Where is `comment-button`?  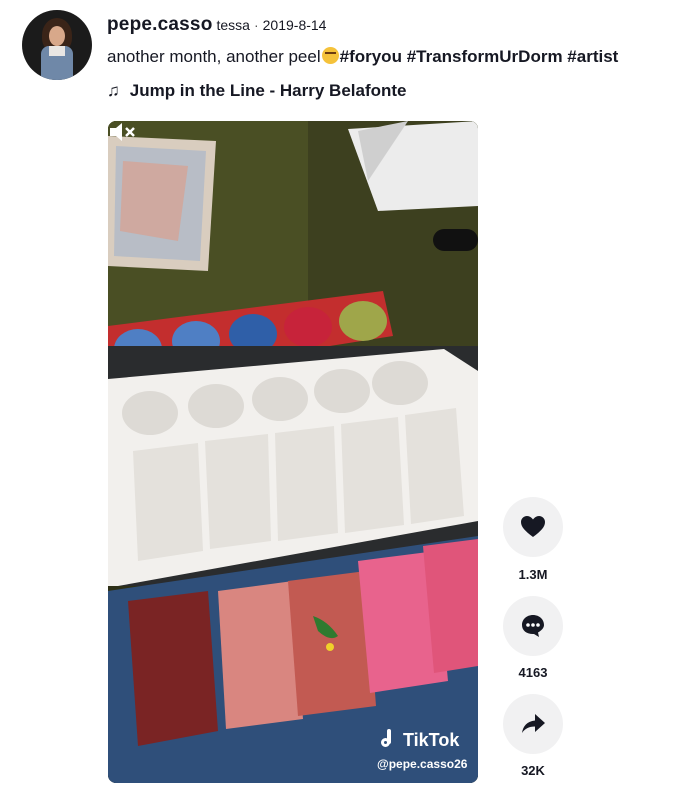
comment-button is located at coordinates (533, 626).